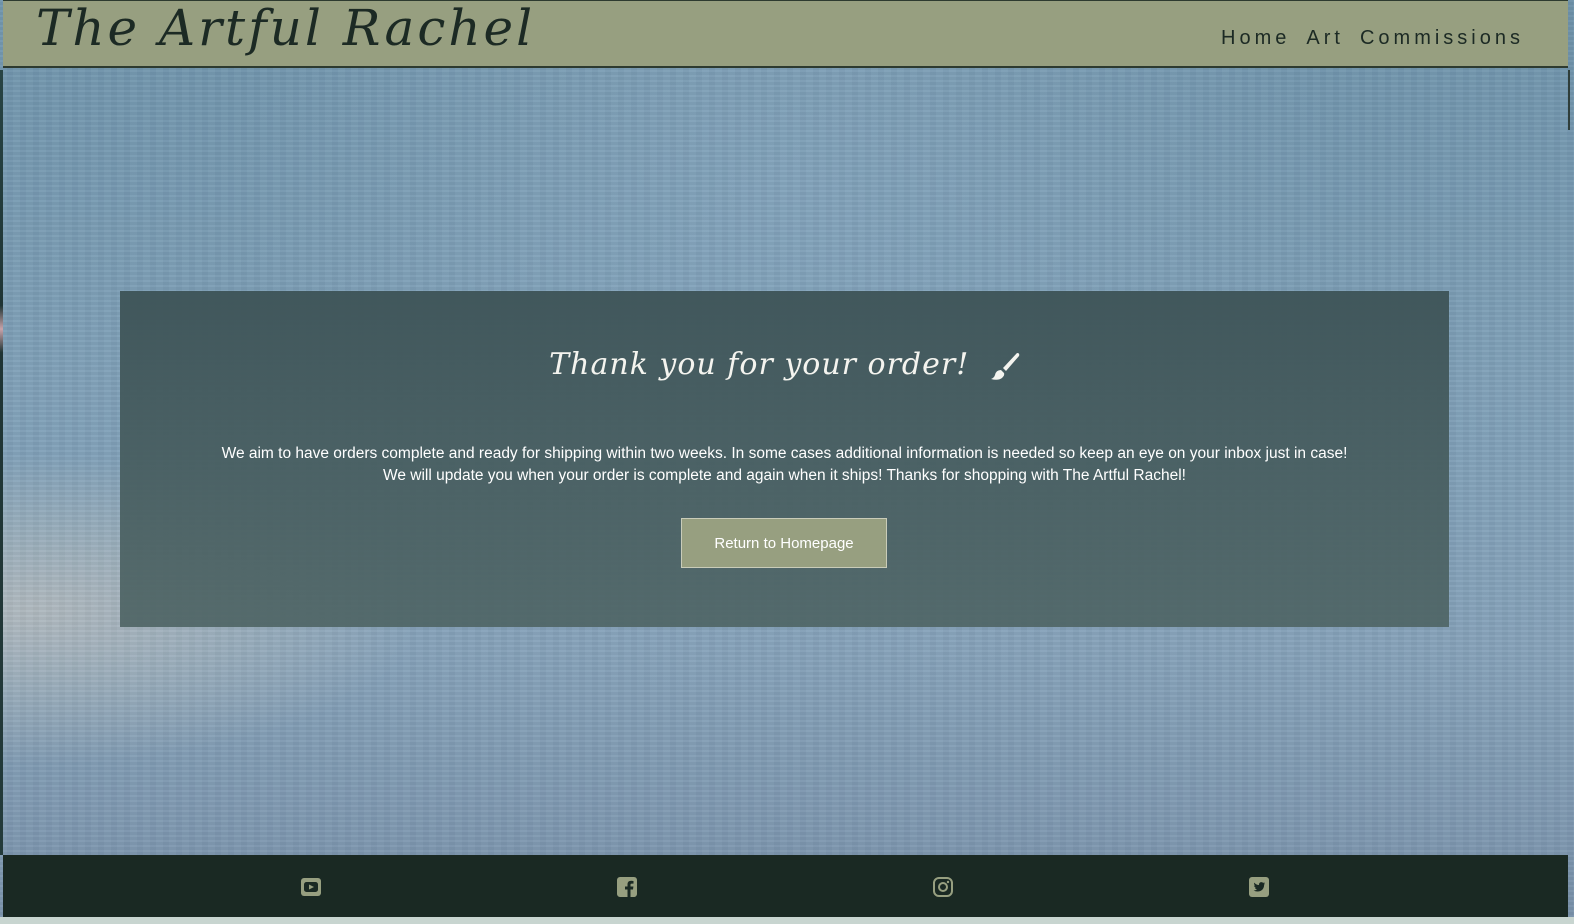  What do you see at coordinates (1325, 38) in the screenshot?
I see `nav-art: Art` at bounding box center [1325, 38].